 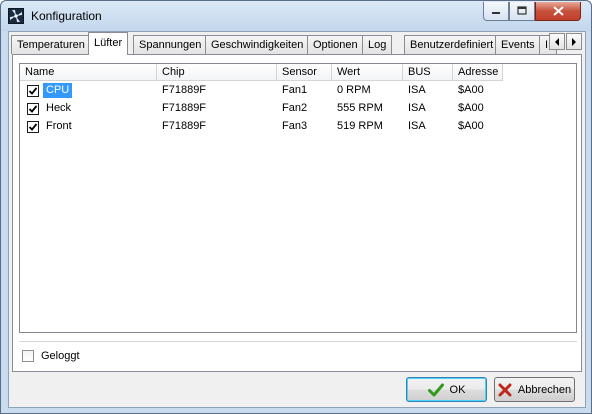 What do you see at coordinates (296, 16) in the screenshot?
I see `title-bar: Konfiguration` at bounding box center [296, 16].